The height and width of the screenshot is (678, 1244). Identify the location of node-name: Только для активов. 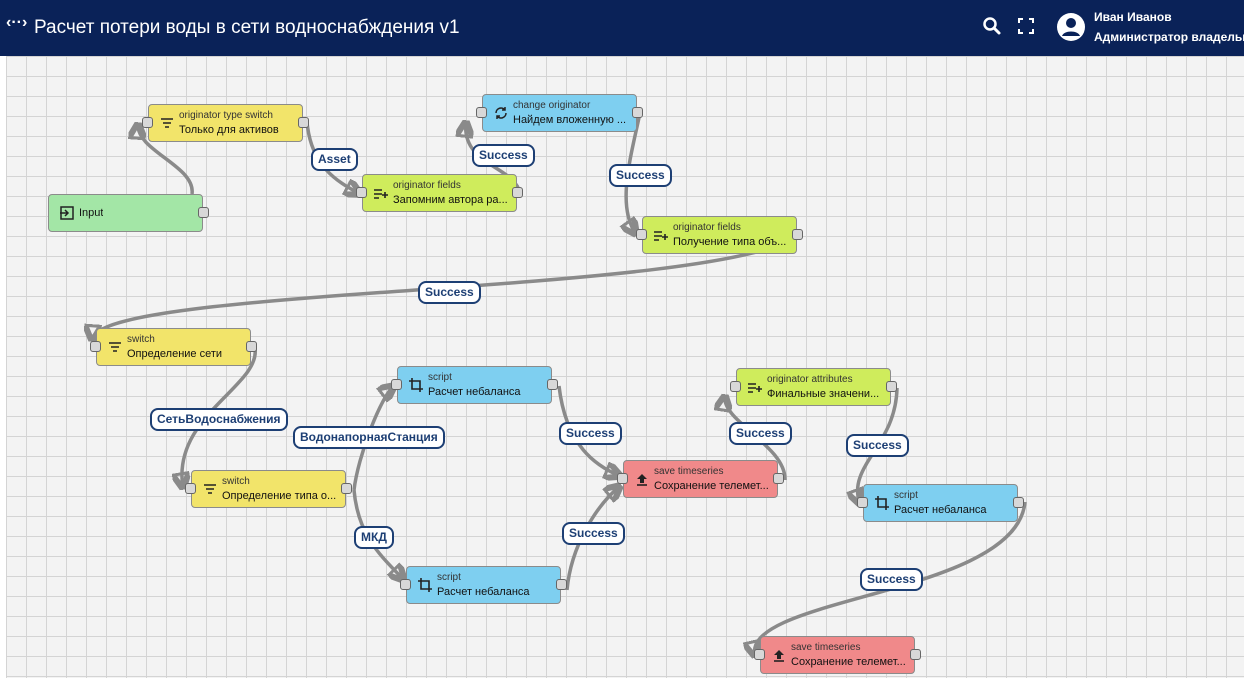
(229, 130).